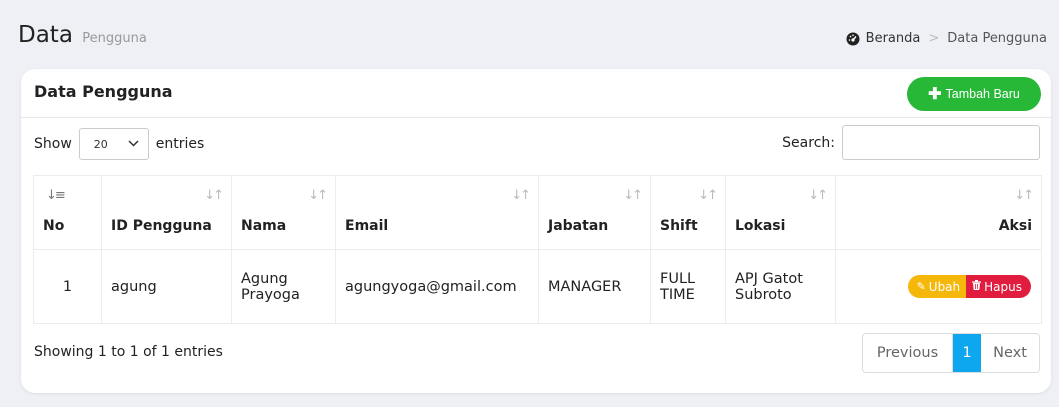 Image resolution: width=1059 pixels, height=407 pixels. Describe the element at coordinates (264, 226) in the screenshot. I see `column-label: Nama` at that location.